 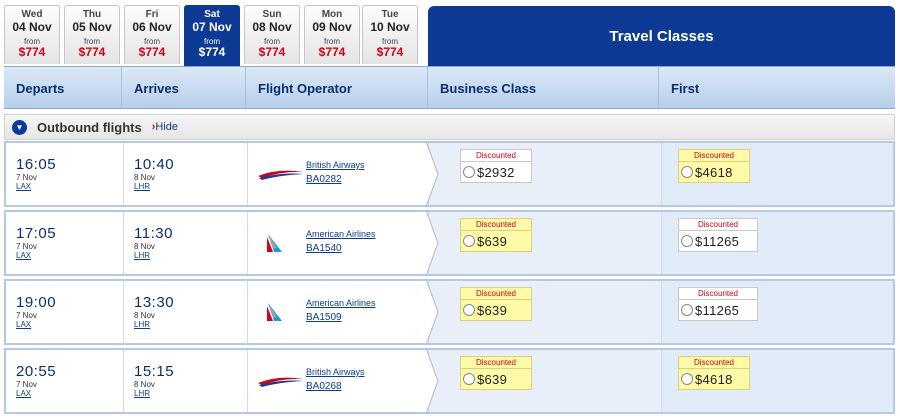 I want to click on business-fare-cell: Discounted $2932, so click(x=544, y=174).